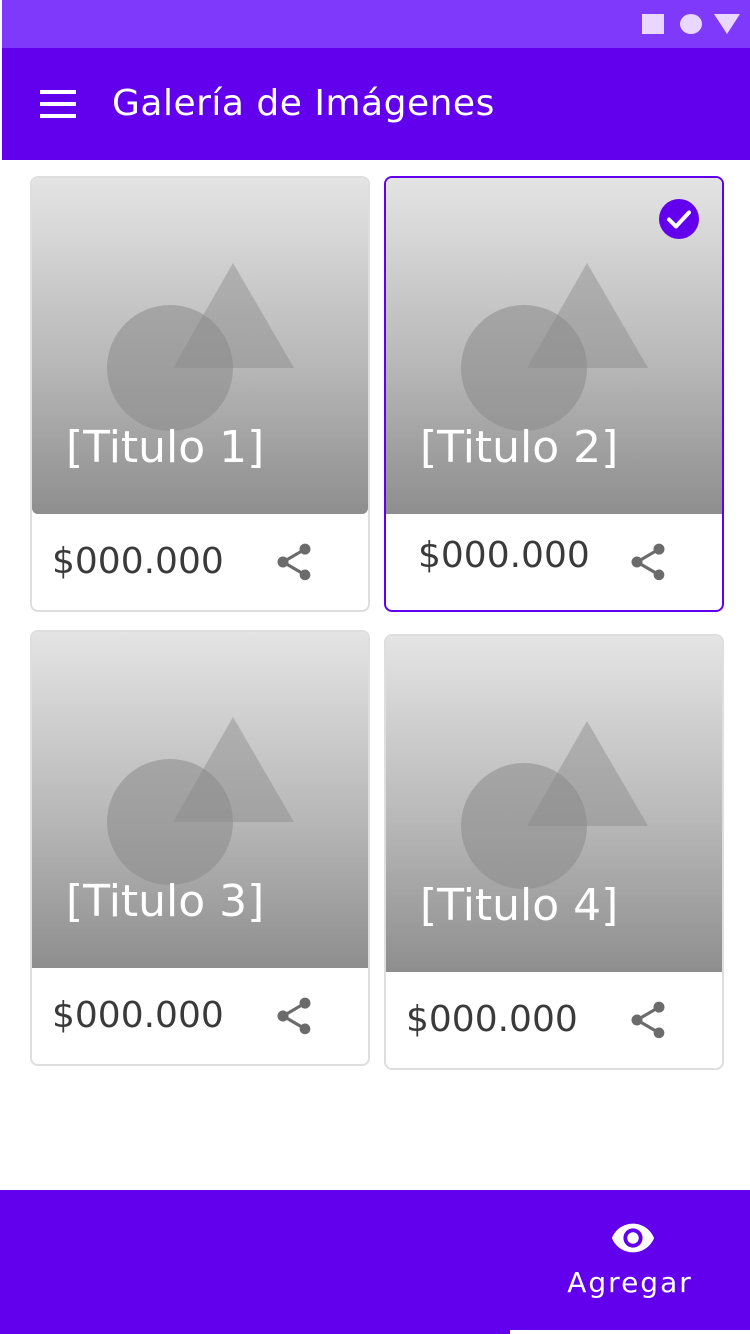 Image resolution: width=750 pixels, height=1334 pixels. I want to click on bottom-app-bar: Agregar, so click(375, 1262).